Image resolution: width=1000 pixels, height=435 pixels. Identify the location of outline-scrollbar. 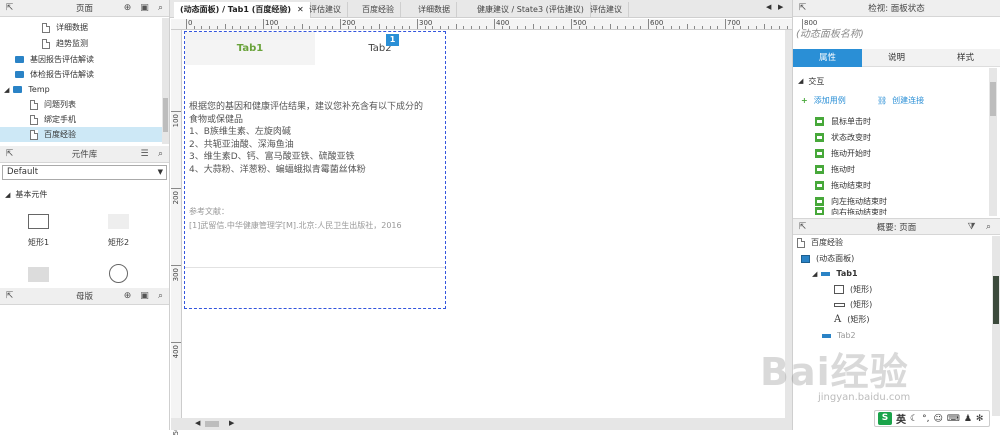
(996, 326).